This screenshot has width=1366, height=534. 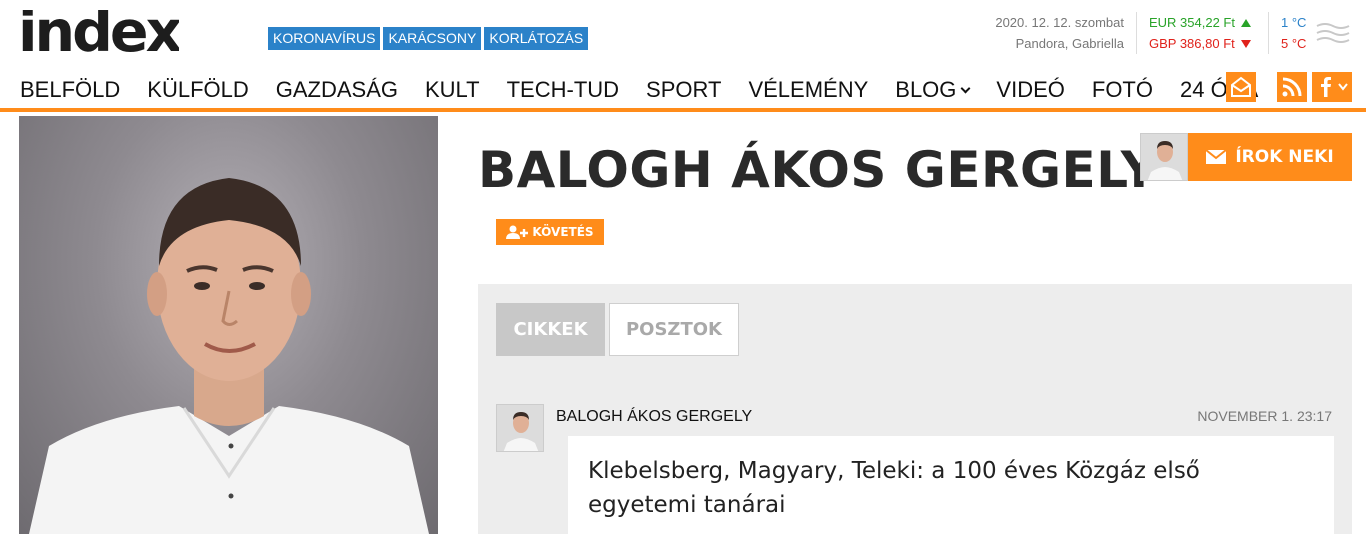 I want to click on hot-tags: KORONAVÍRUS KARÁCSONY KORLÁTOZÁS, so click(x=428, y=38).